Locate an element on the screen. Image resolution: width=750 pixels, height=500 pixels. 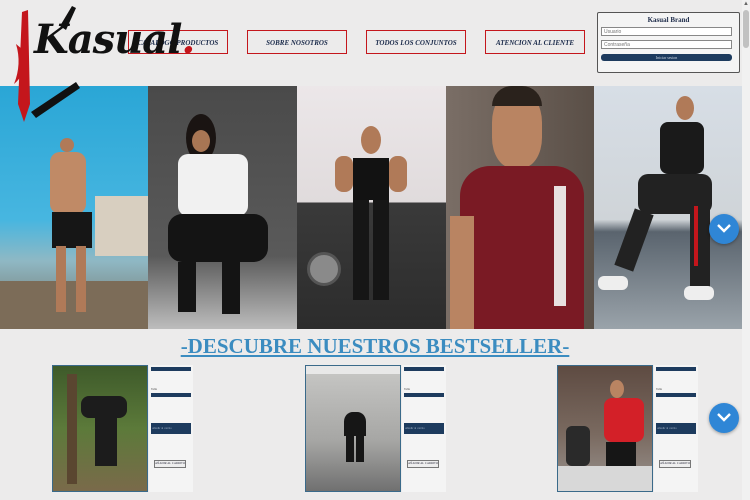
scroll-thumb is located at coordinates (746, 29).